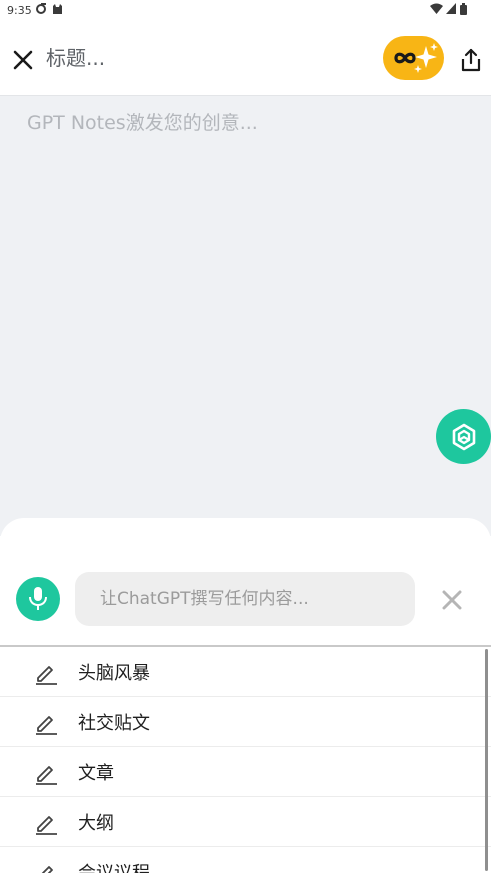 Image resolution: width=491 pixels, height=873 pixels. What do you see at coordinates (436, 10) in the screenshot?
I see `wifi-icon` at bounding box center [436, 10].